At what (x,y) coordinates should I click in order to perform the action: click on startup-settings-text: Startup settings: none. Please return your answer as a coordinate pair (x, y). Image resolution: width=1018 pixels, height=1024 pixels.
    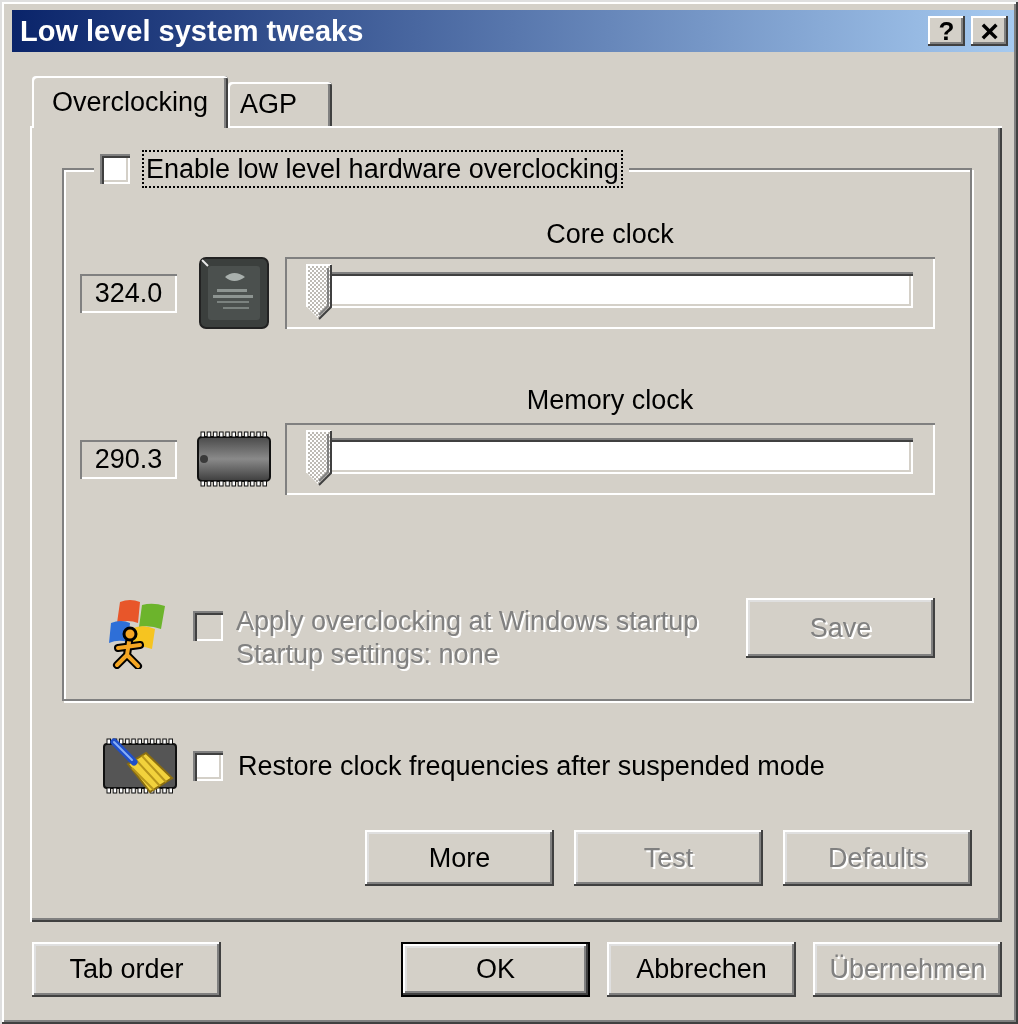
    Looking at the image, I should click on (367, 654).